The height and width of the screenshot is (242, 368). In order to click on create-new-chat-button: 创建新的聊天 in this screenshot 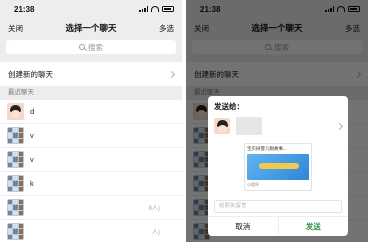, I will do `click(91, 74)`.